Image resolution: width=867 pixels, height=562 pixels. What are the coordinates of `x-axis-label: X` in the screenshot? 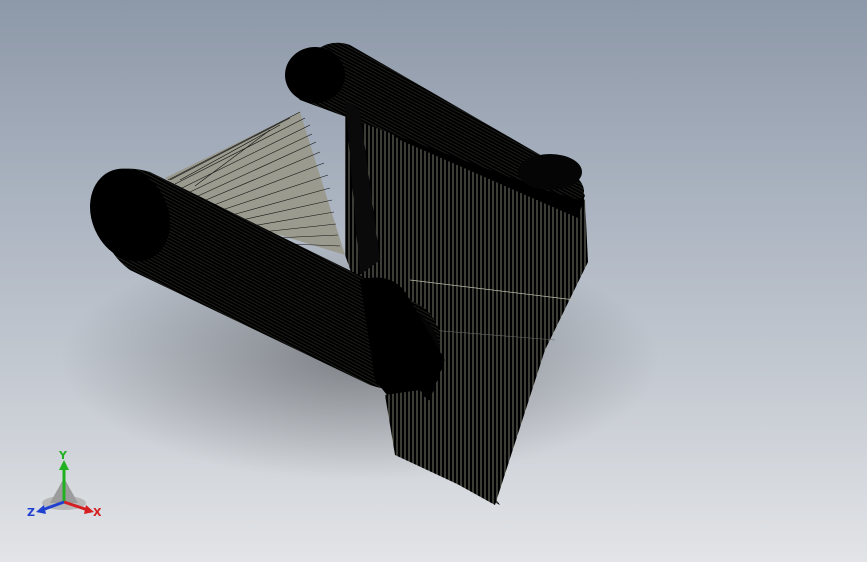 It's located at (97, 512).